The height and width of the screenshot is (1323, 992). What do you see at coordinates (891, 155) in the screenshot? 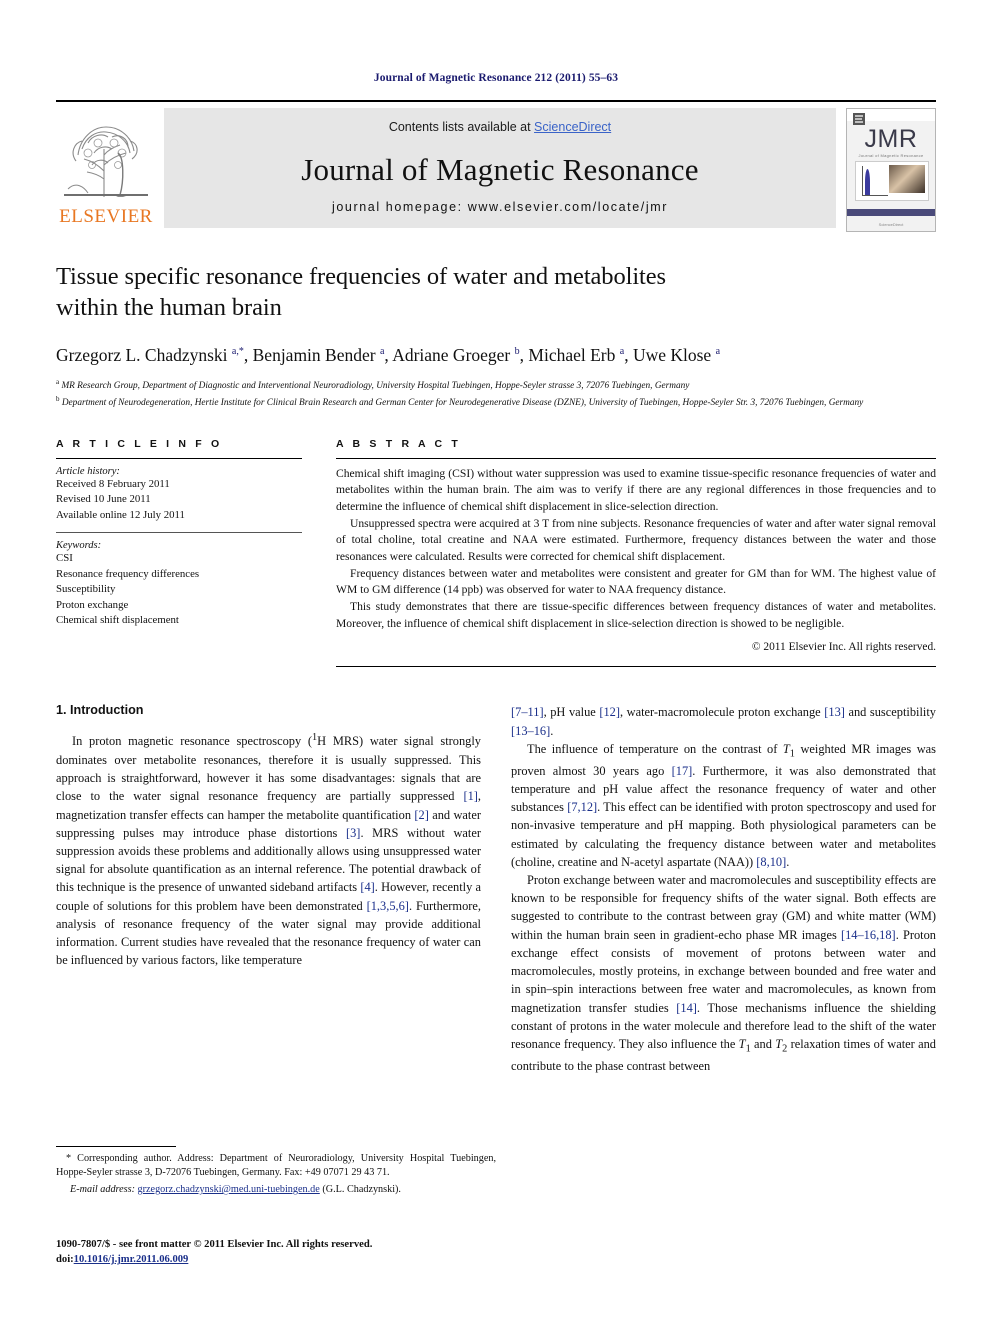
I see `cover-subtitle: Journal of Magnetic Resonance` at bounding box center [891, 155].